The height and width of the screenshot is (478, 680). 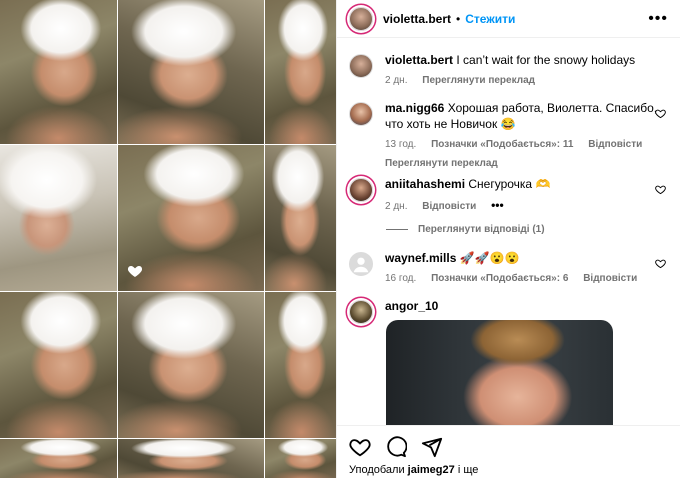 I want to click on comment-likes: Позначки «Подобається»: 6, so click(x=499, y=278).